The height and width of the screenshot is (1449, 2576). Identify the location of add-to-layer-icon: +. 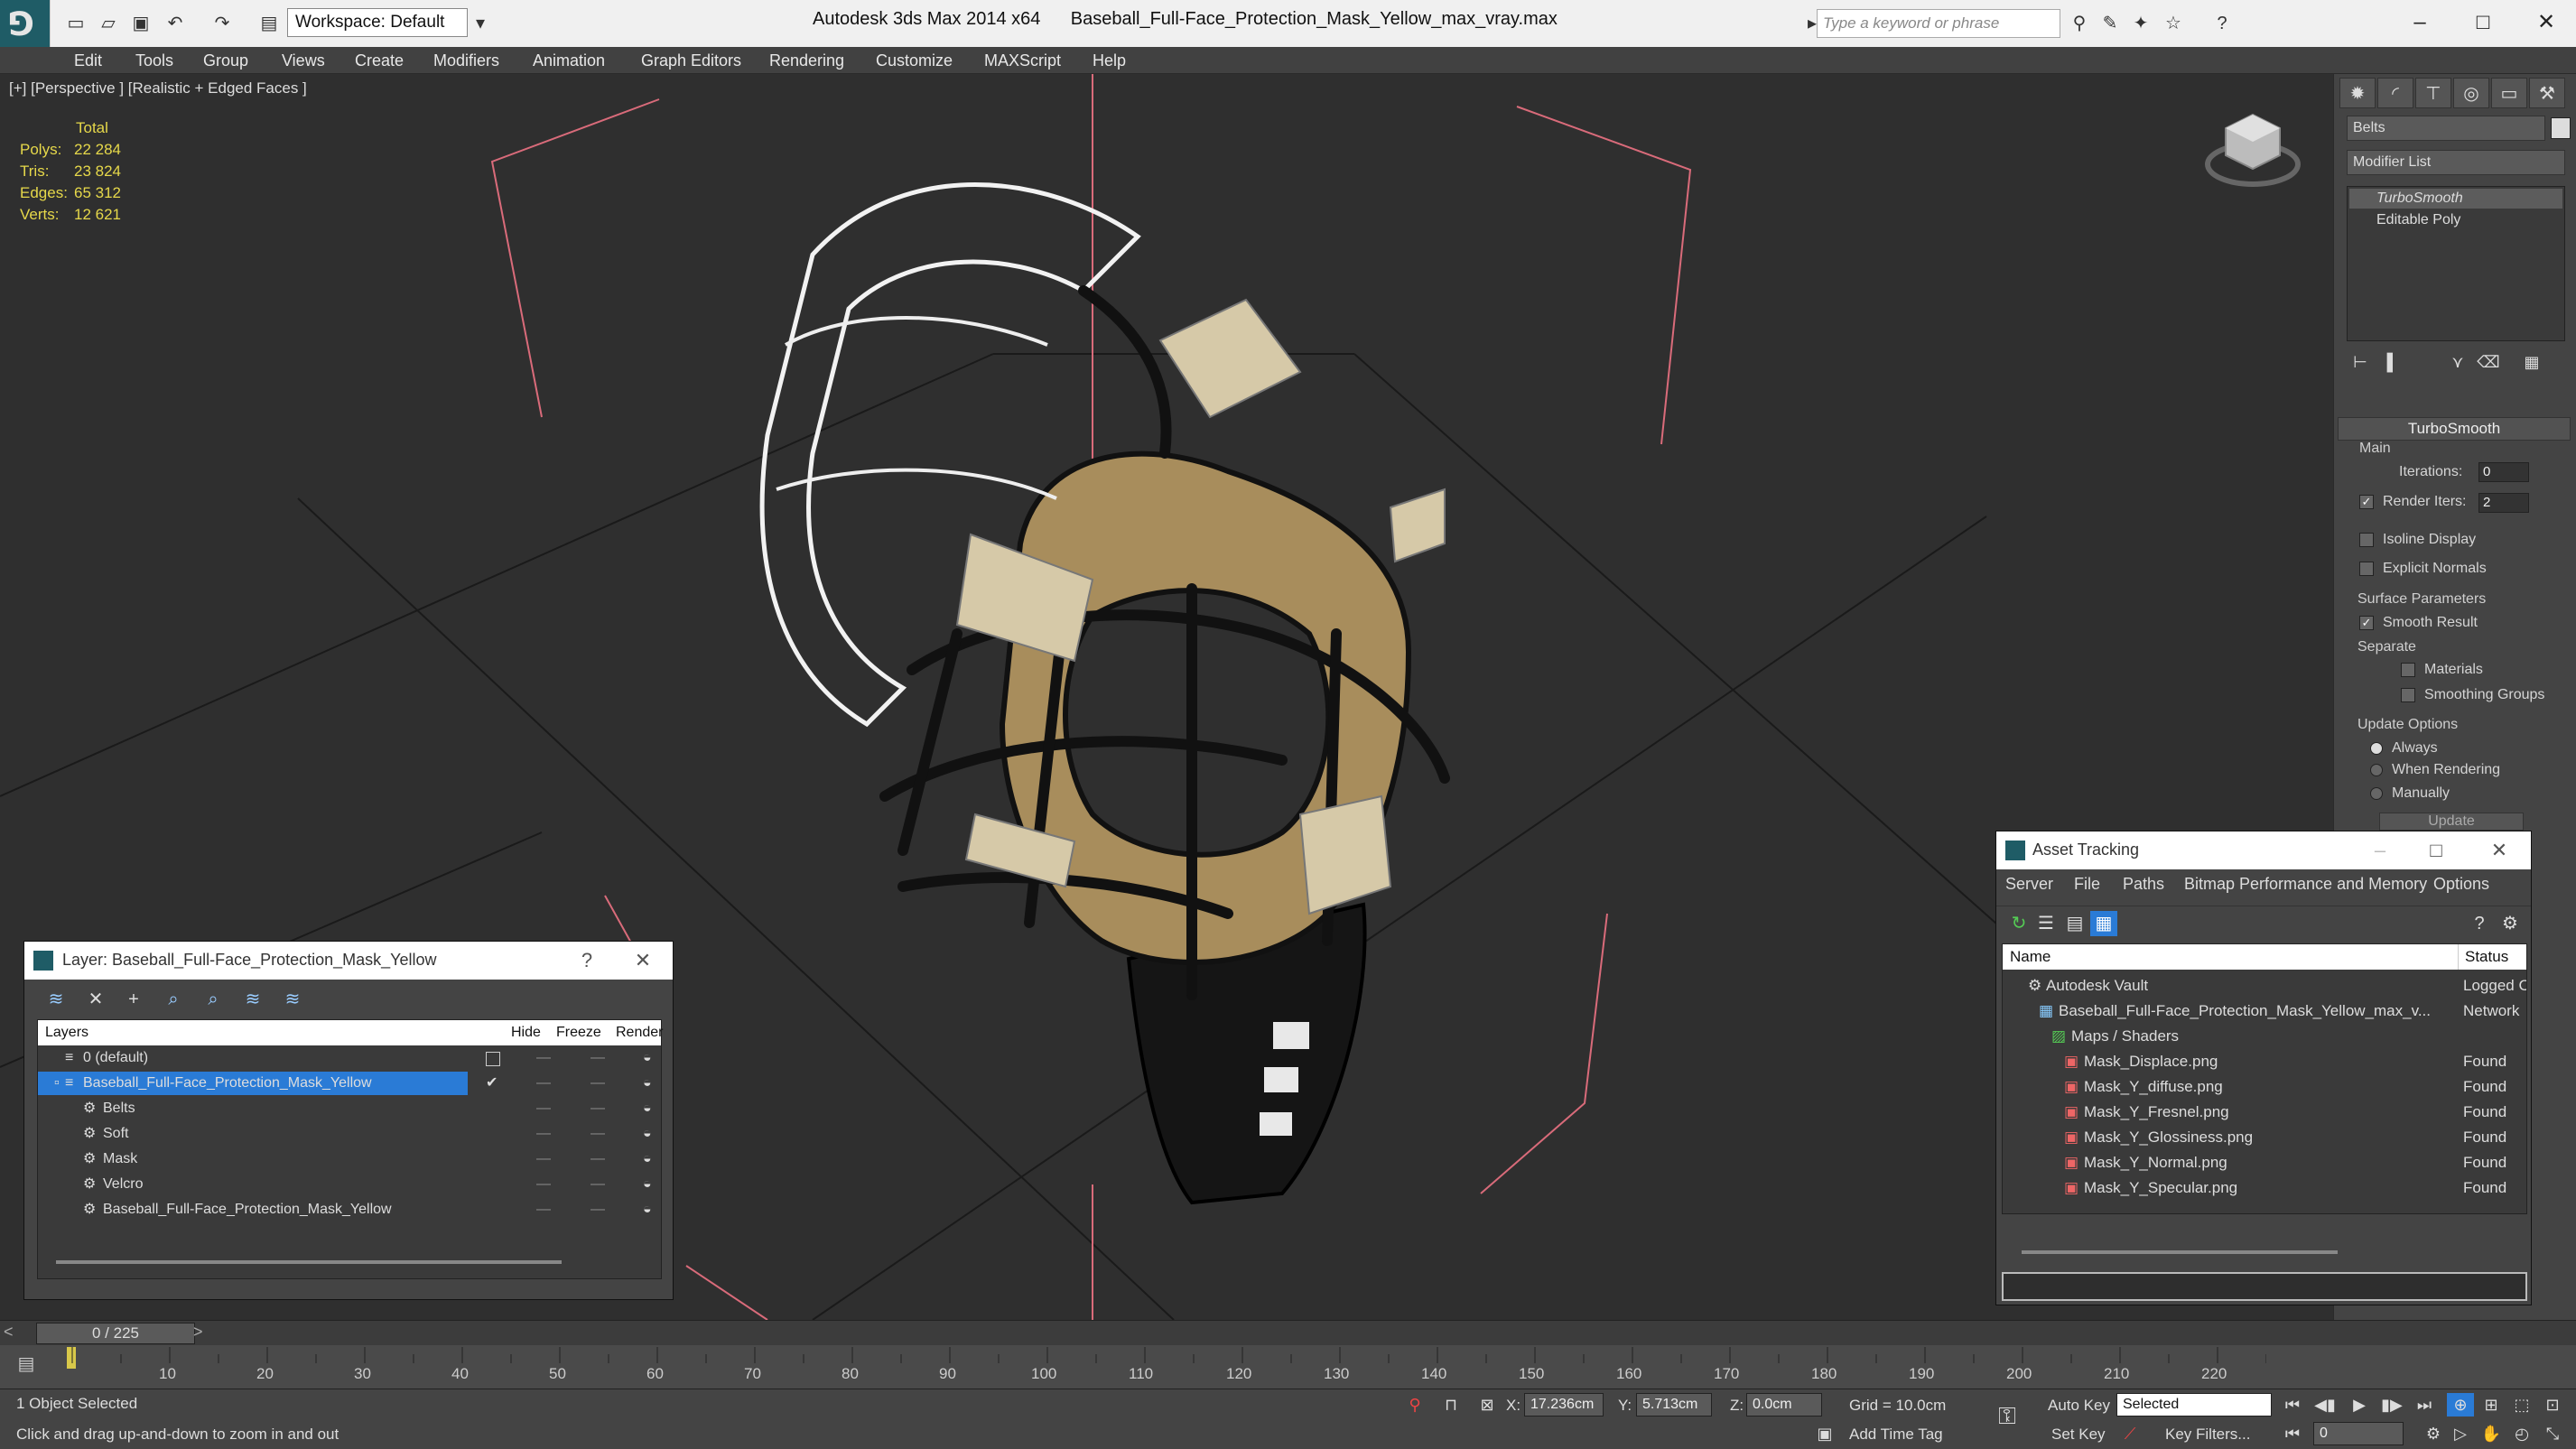
(133, 999).